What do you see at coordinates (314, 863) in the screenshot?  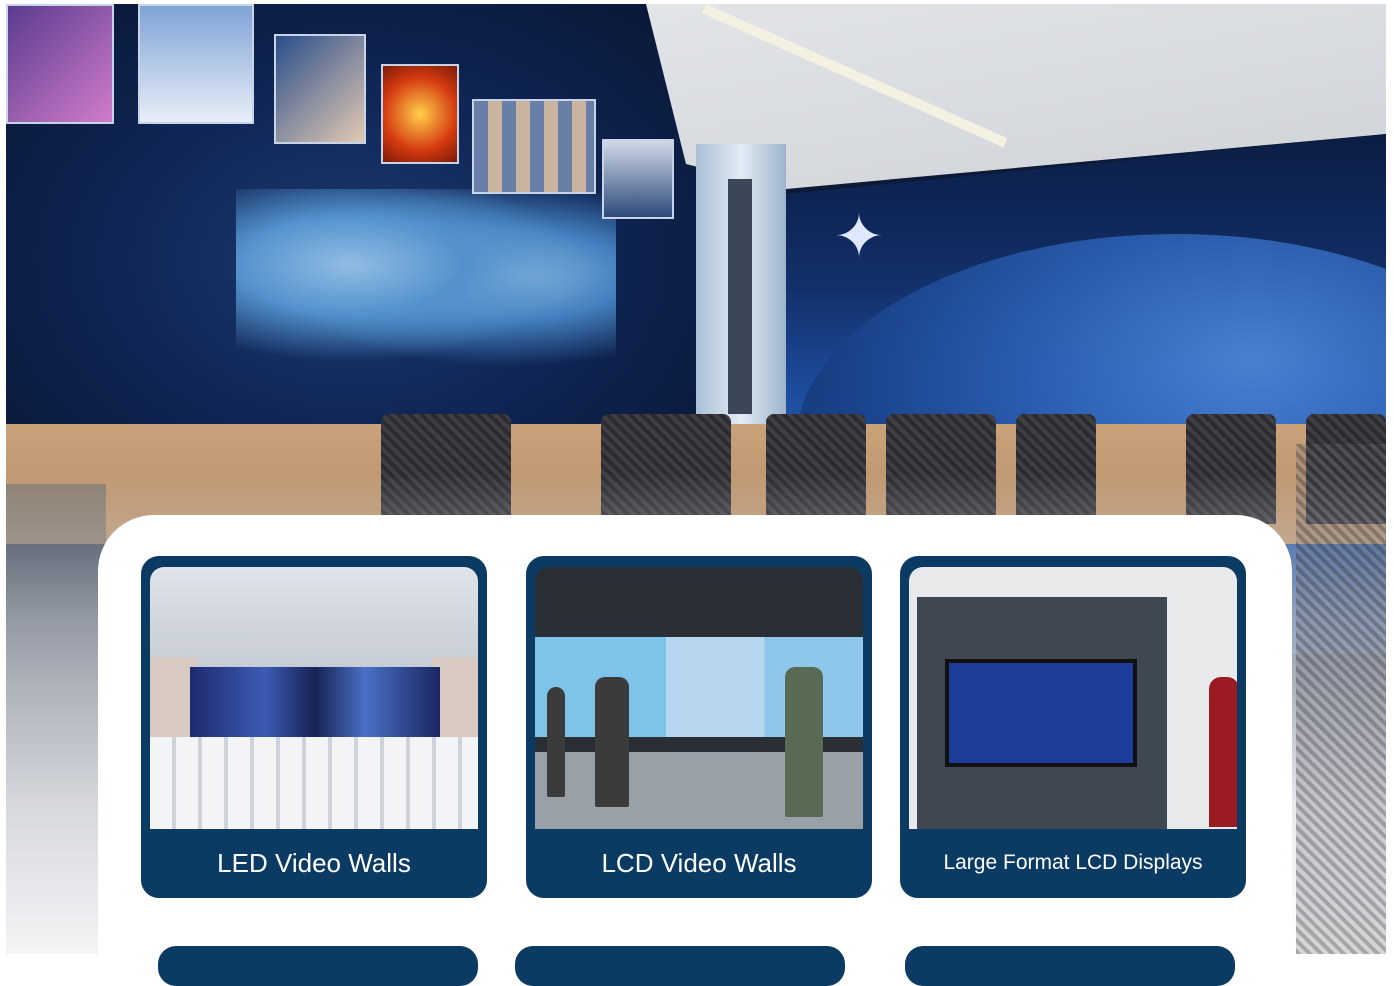 I see `card-label: LED Video Walls` at bounding box center [314, 863].